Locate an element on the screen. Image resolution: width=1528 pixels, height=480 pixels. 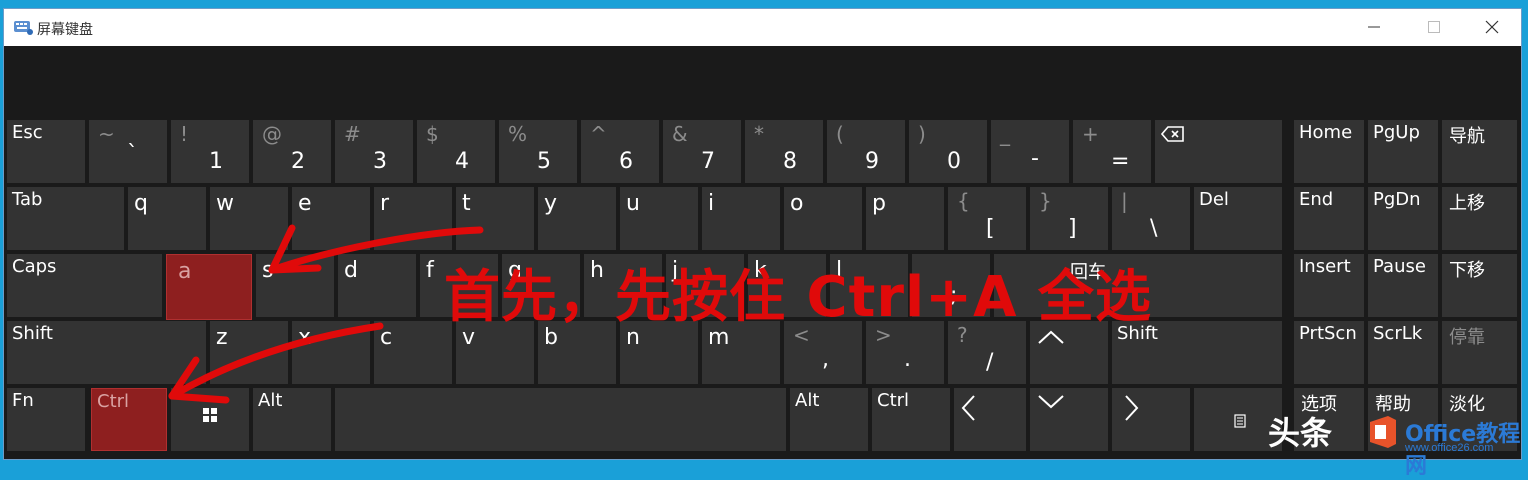
arrow-to-ctrl-key is located at coordinates (276, 361).